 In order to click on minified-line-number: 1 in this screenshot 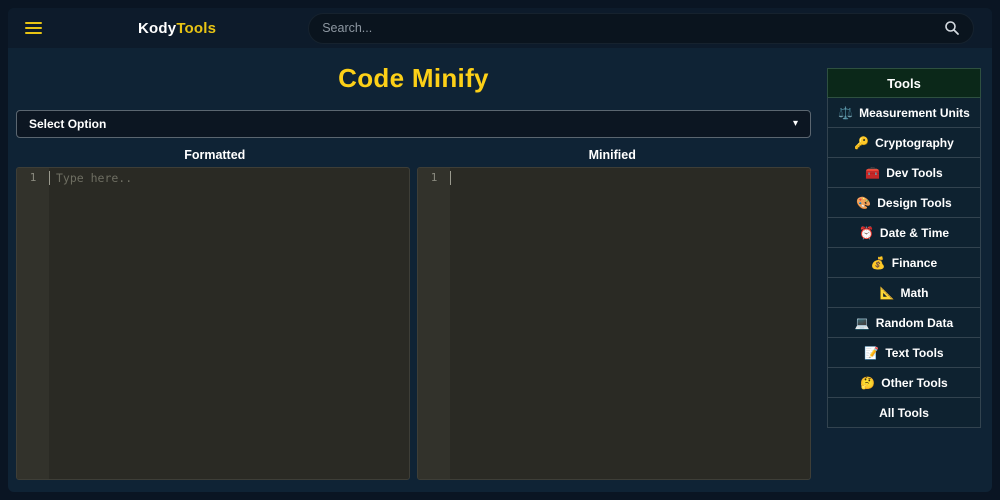, I will do `click(434, 323)`.